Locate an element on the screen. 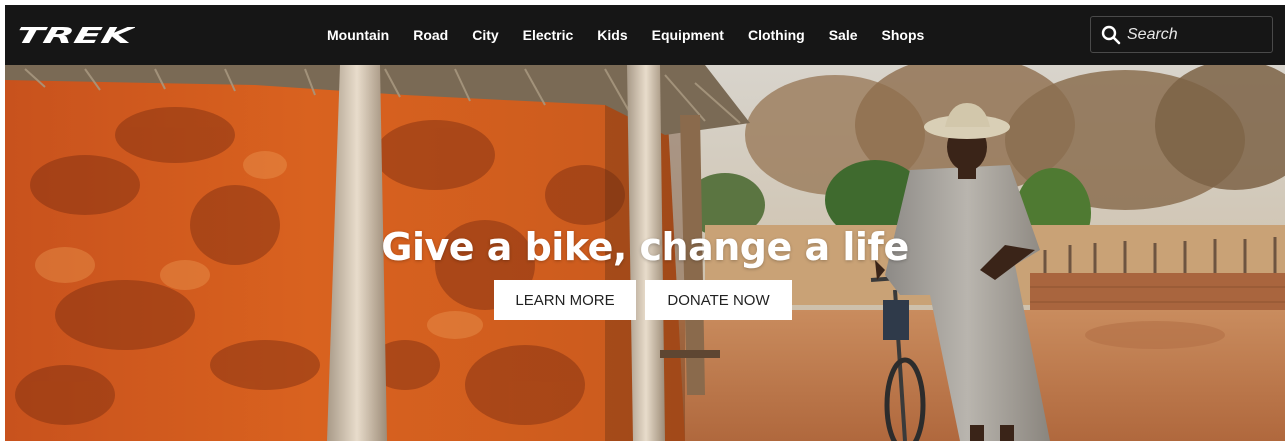 The height and width of the screenshot is (441, 1287). logo-text: TREK is located at coordinates (74, 35).